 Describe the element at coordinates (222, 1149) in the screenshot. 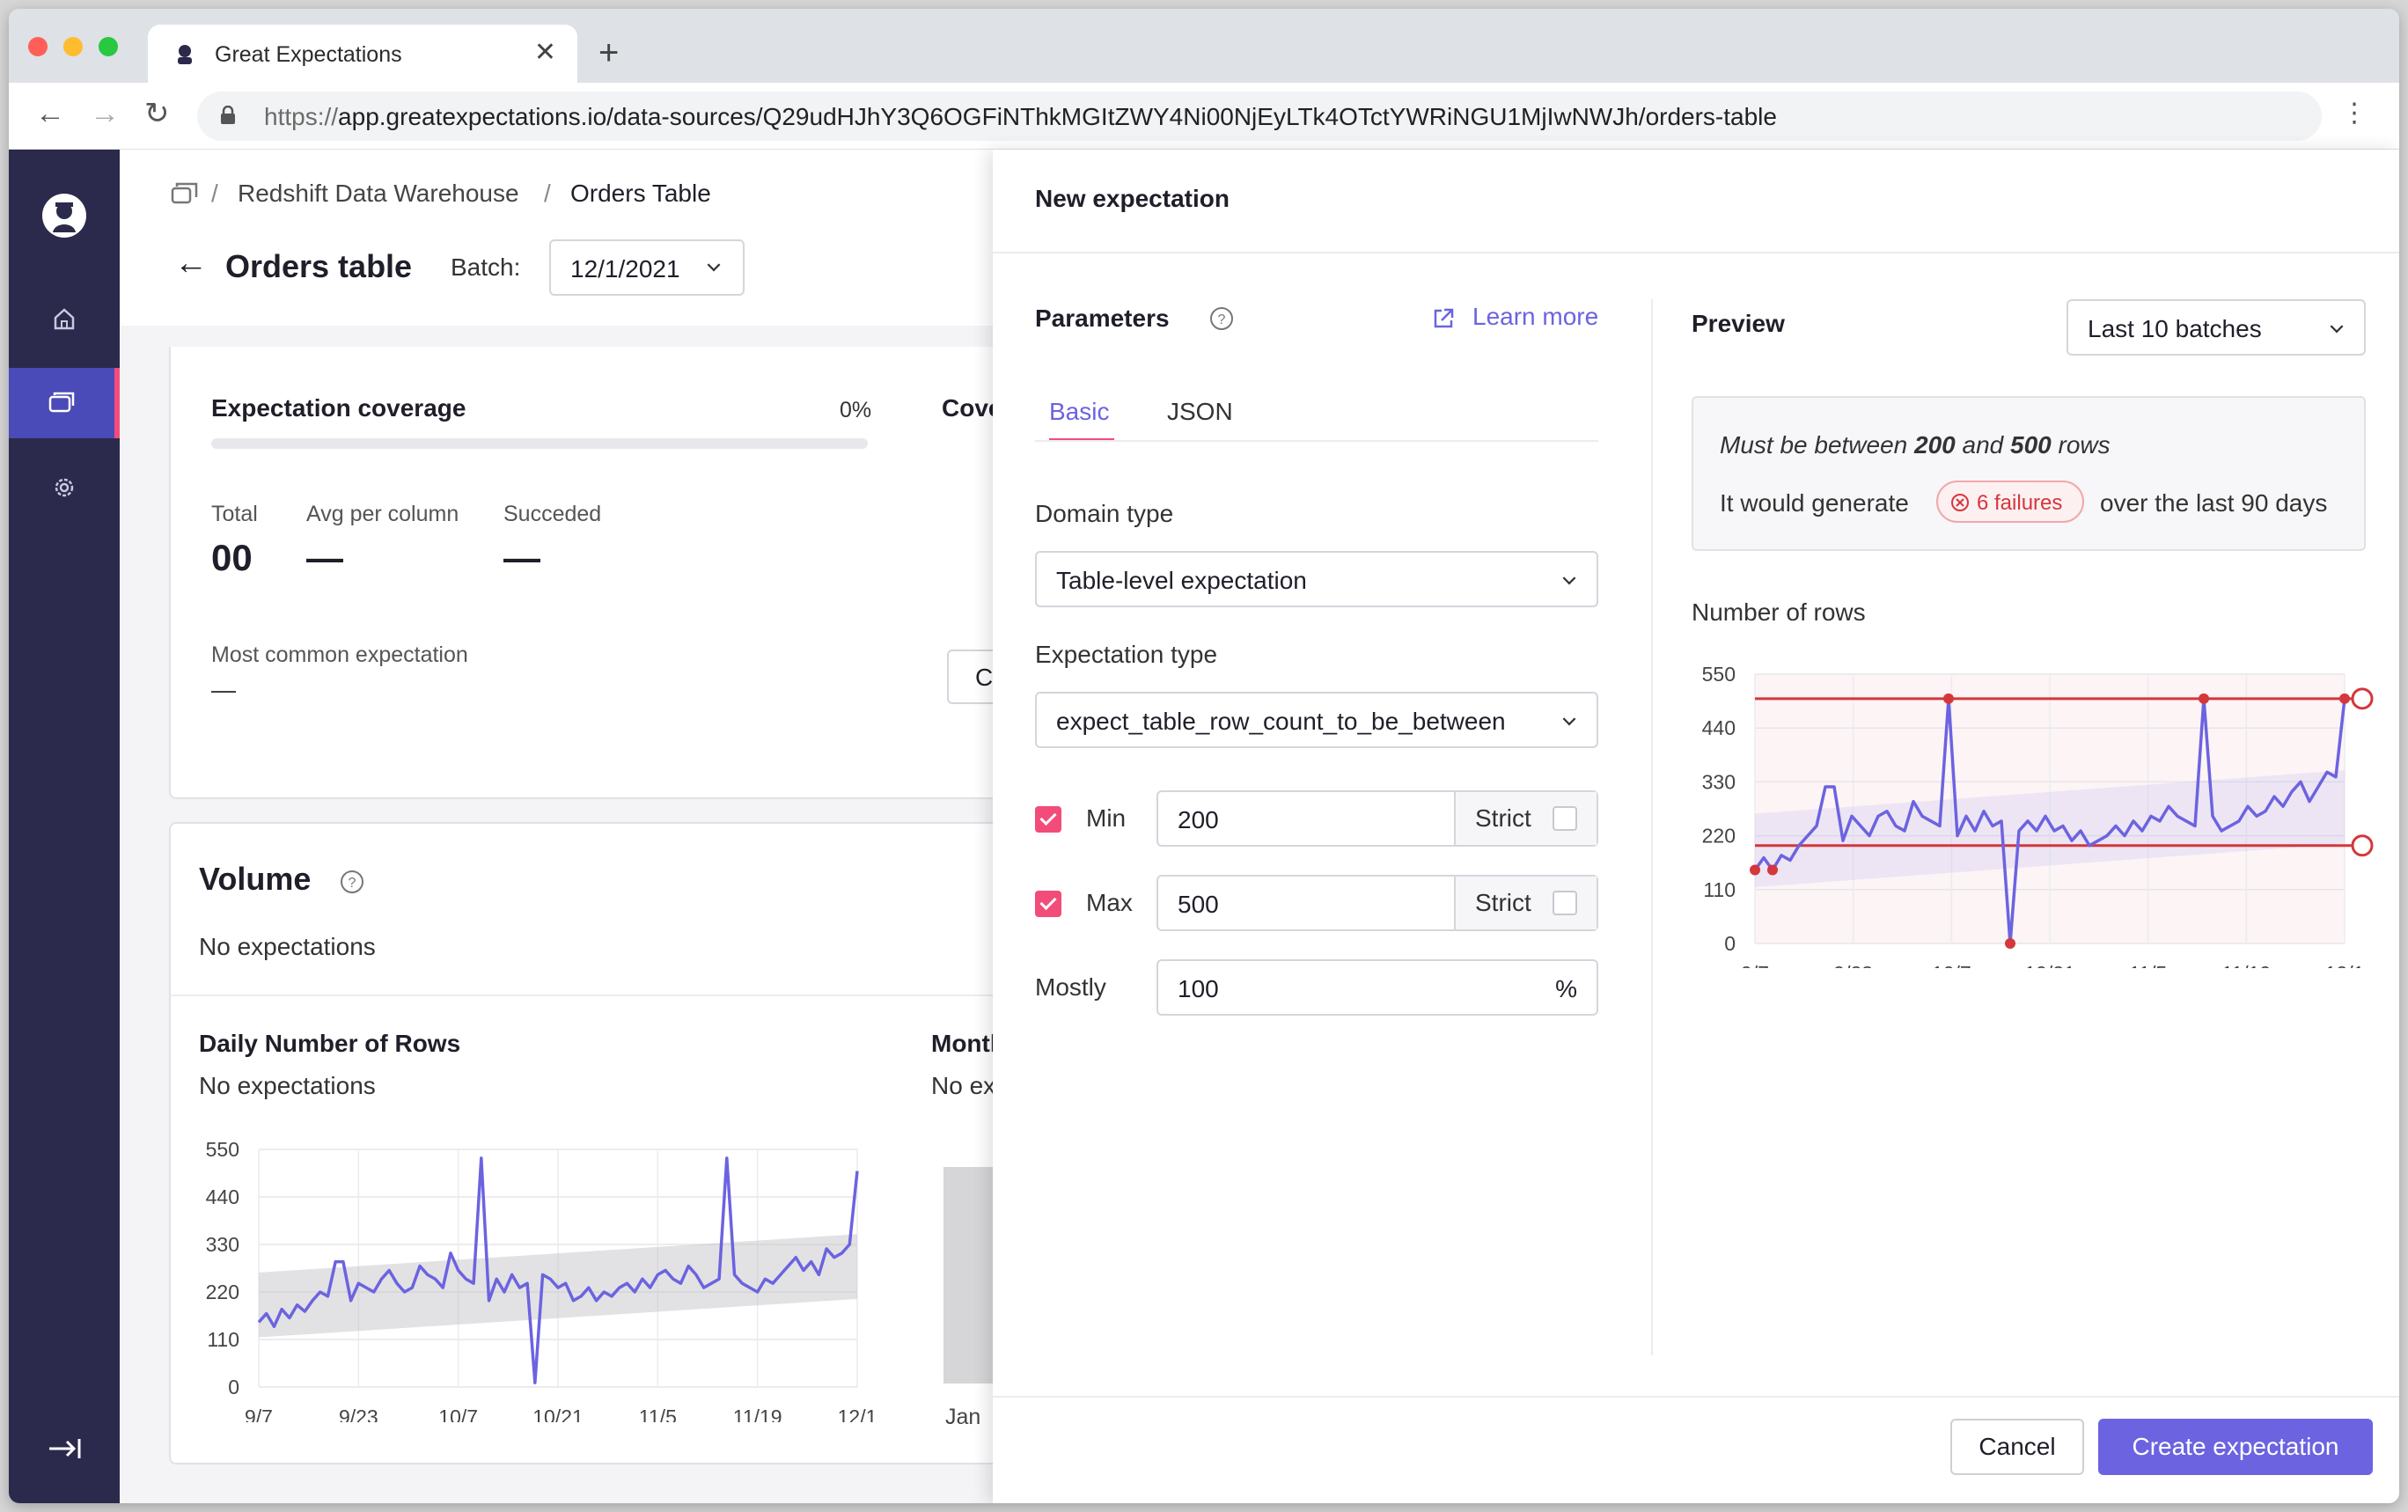

I see `y-tick-label: 550` at that location.